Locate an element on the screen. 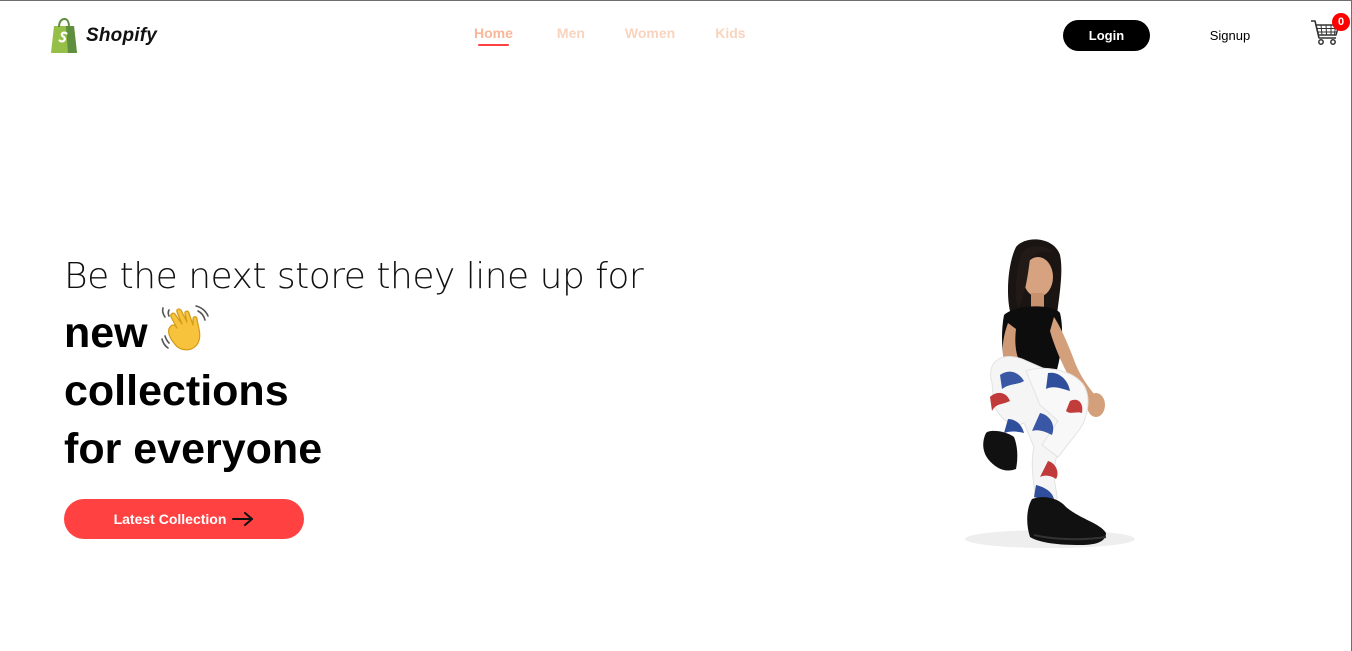 The image size is (1352, 651). active-underline is located at coordinates (493, 45).